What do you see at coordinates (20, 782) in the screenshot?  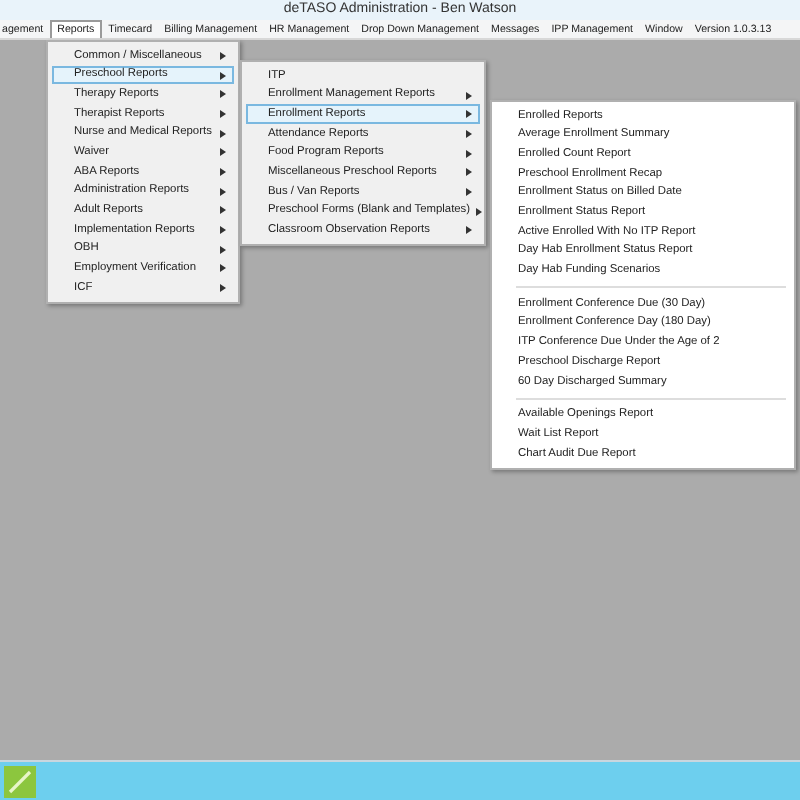 I see `app-icon` at bounding box center [20, 782].